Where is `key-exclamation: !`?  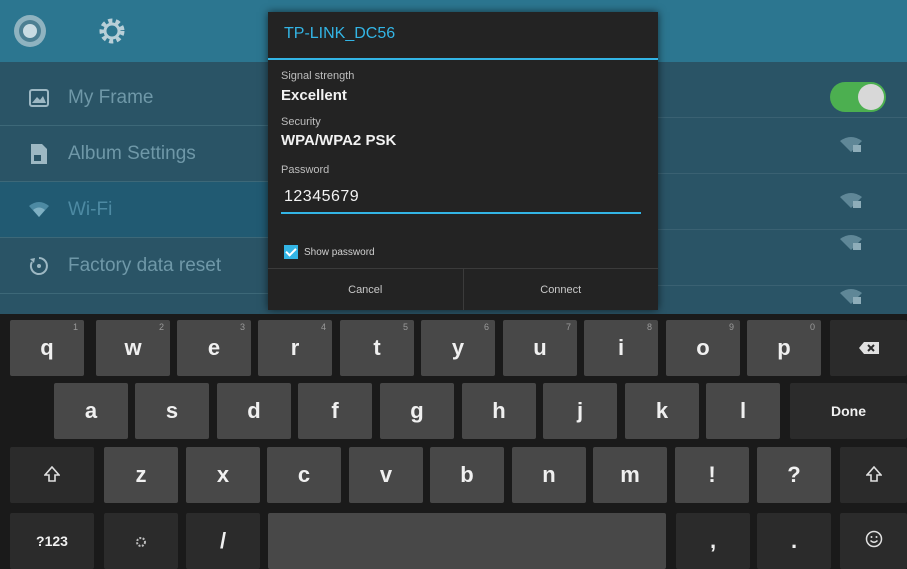 key-exclamation: ! is located at coordinates (712, 475).